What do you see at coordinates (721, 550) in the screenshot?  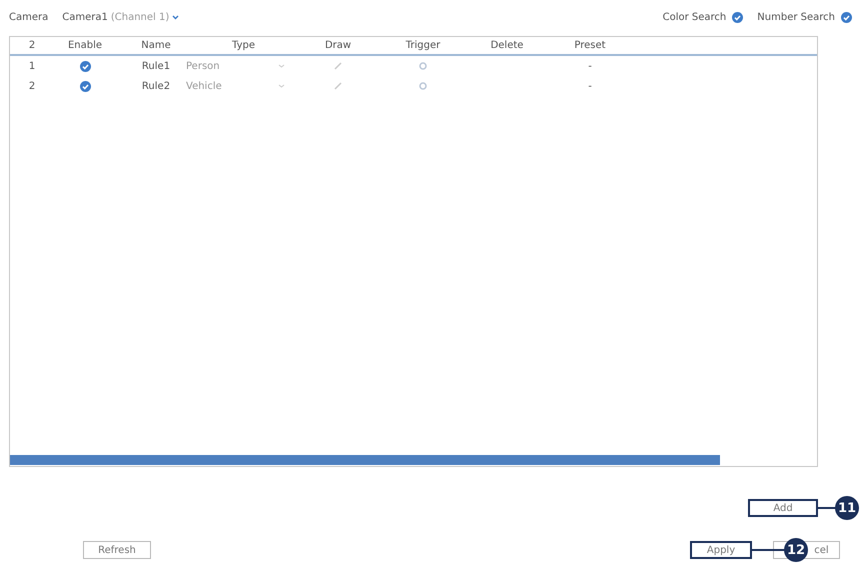 I see `apply-button: Apply` at bounding box center [721, 550].